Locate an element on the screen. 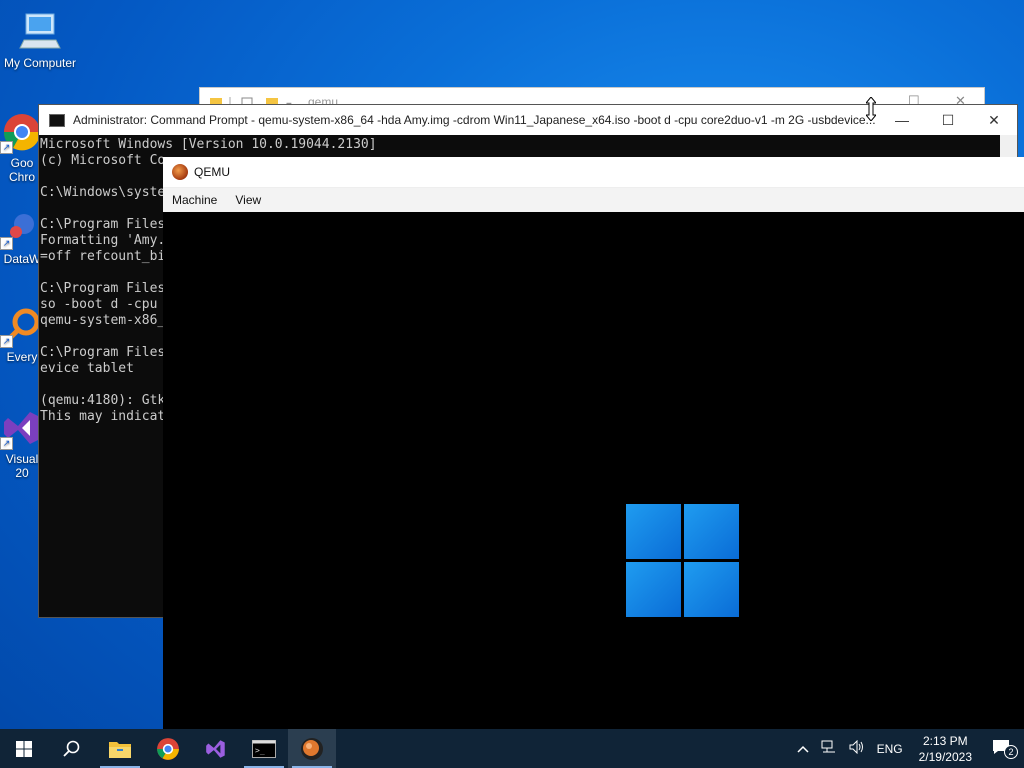 The image size is (1024, 768). visual-studio-icon is located at coordinates (215, 748).